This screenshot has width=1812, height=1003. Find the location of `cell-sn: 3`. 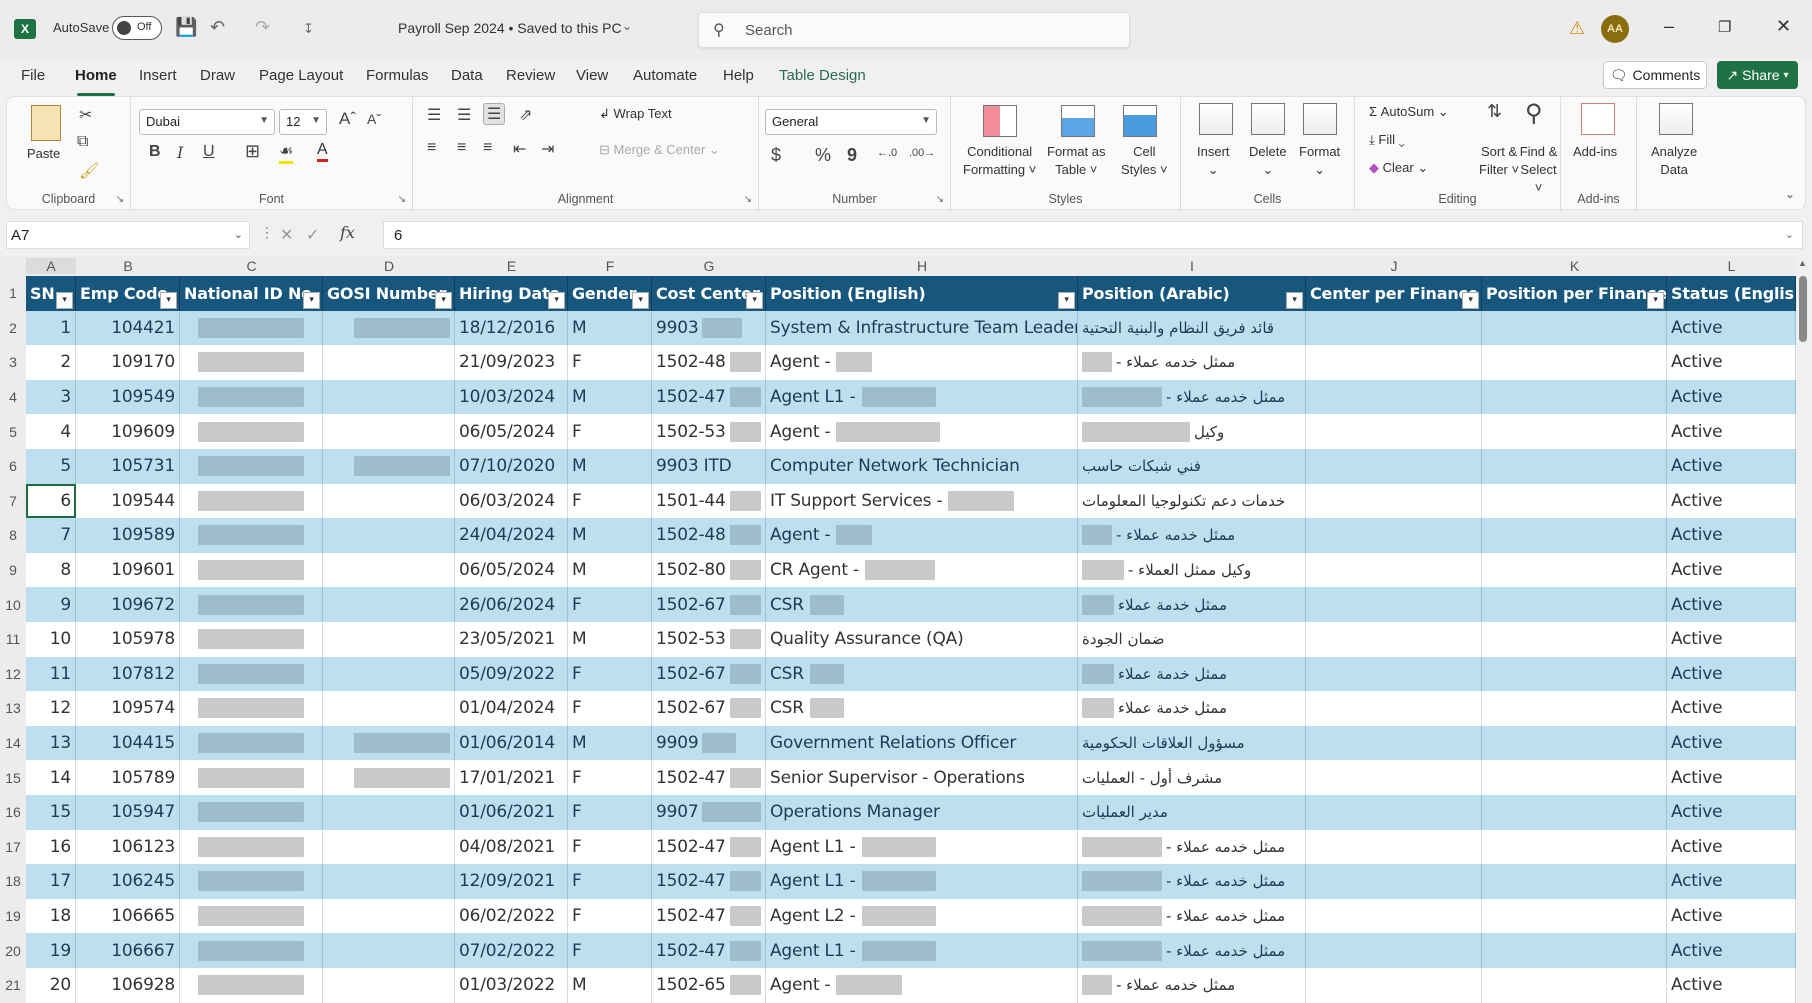

cell-sn: 3 is located at coordinates (51, 397).